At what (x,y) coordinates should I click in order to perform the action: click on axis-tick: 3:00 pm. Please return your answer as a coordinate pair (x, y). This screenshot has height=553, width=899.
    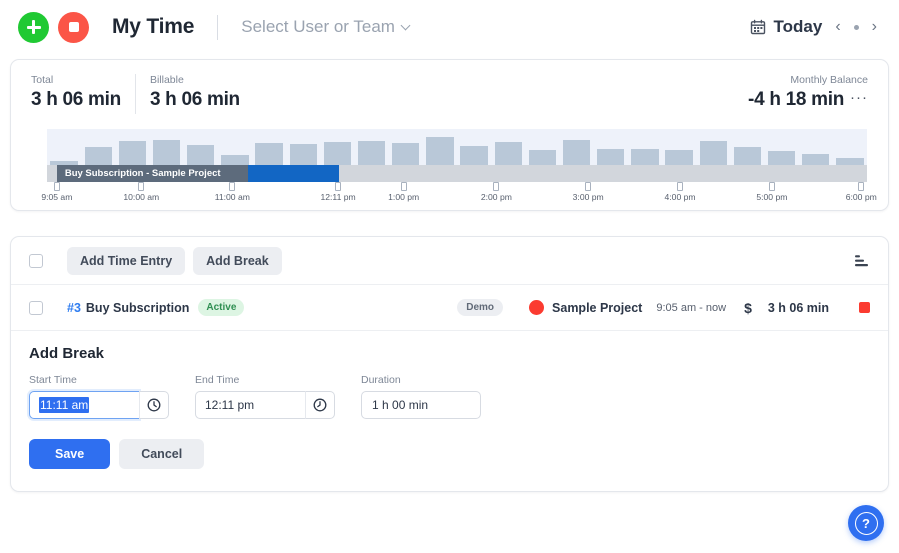
    Looking at the image, I should click on (588, 192).